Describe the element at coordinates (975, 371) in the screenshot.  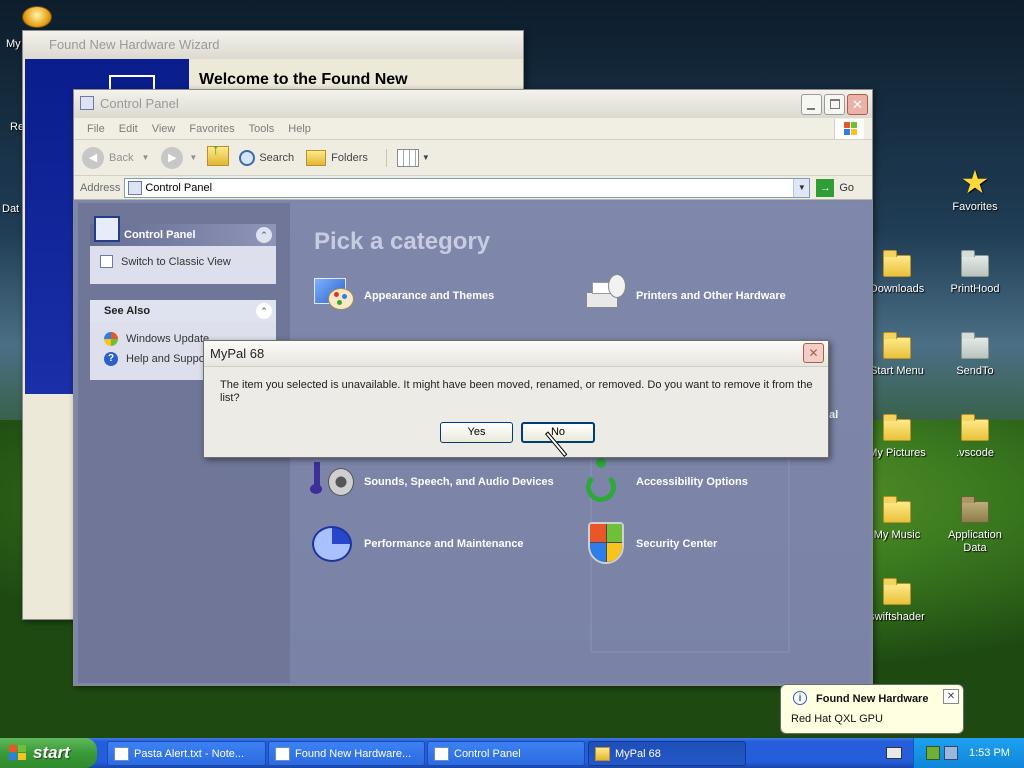
I see `desktop-icon-label: SendTo` at that location.